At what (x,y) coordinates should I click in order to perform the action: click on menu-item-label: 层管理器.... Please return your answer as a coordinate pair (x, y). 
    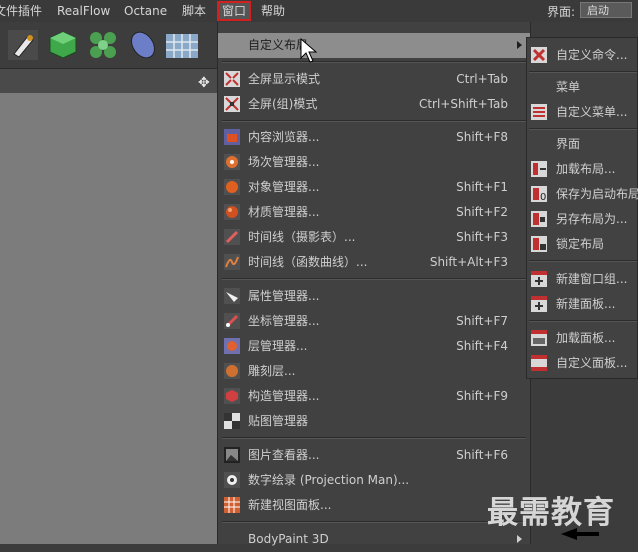
    Looking at the image, I should click on (278, 346).